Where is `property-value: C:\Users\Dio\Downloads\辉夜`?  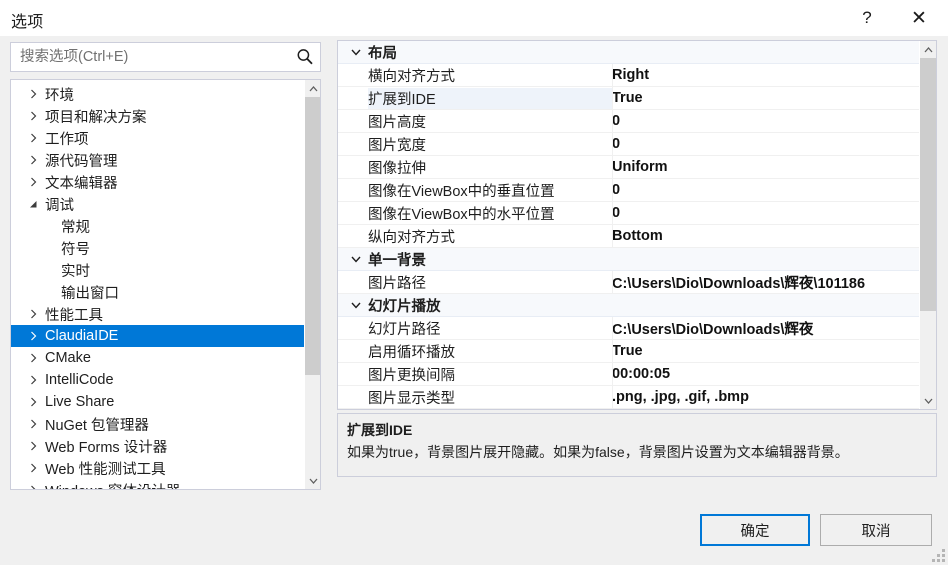
property-value: C:\Users\Dio\Downloads\辉夜 is located at coordinates (766, 328).